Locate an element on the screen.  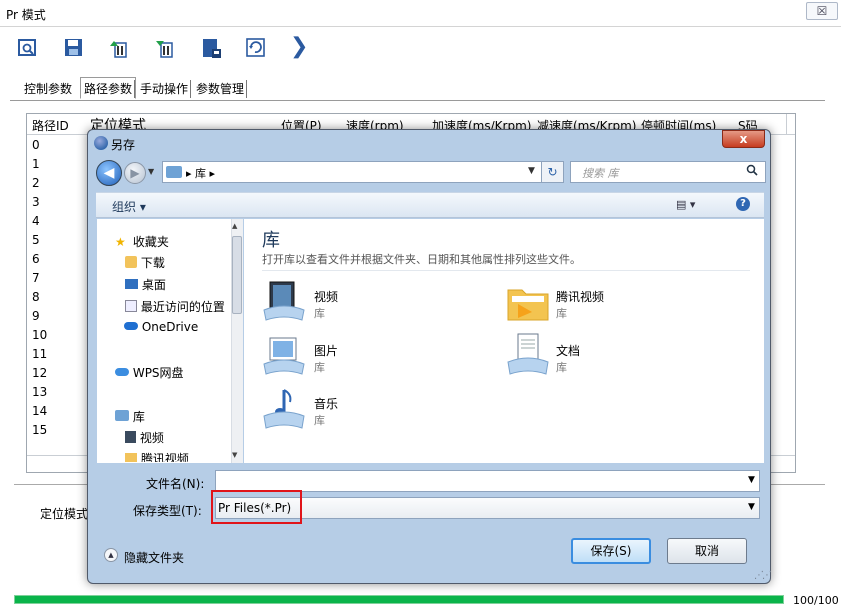
chevron-up-icon: ▲ is located at coordinates (111, 555).